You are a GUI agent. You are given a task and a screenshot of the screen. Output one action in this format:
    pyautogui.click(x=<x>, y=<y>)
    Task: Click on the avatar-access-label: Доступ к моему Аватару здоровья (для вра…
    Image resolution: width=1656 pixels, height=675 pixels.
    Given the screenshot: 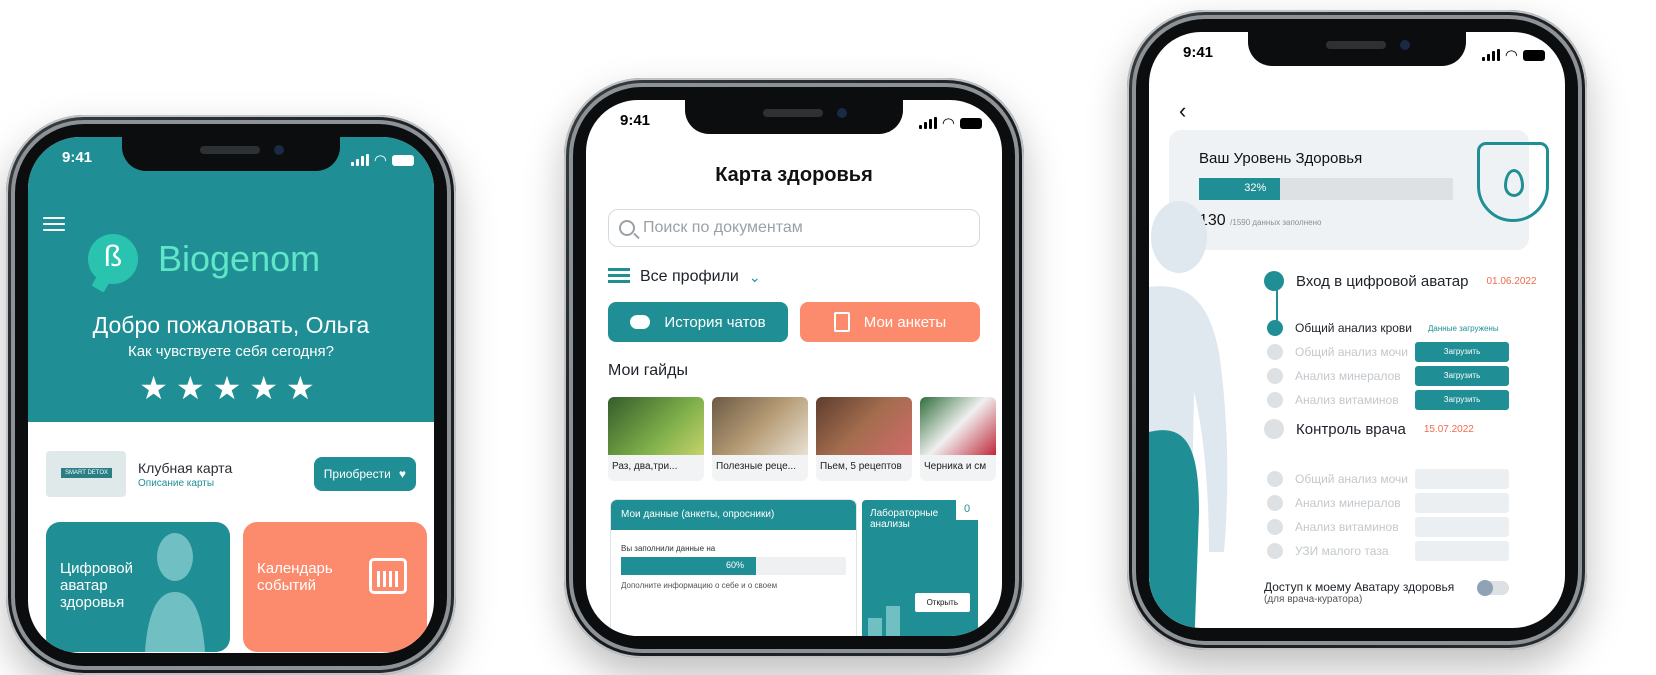 What is the action you would take?
    pyautogui.click(x=1359, y=592)
    